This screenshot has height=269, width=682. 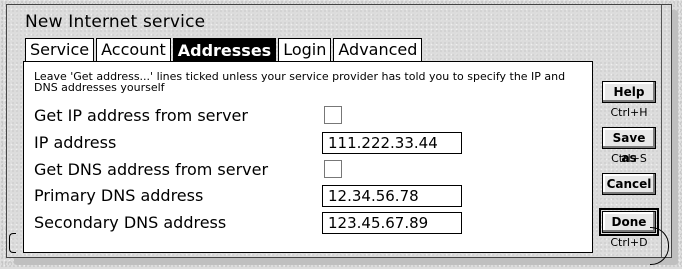 What do you see at coordinates (392, 196) in the screenshot?
I see `primary-dns-field: 12.34.56.78` at bounding box center [392, 196].